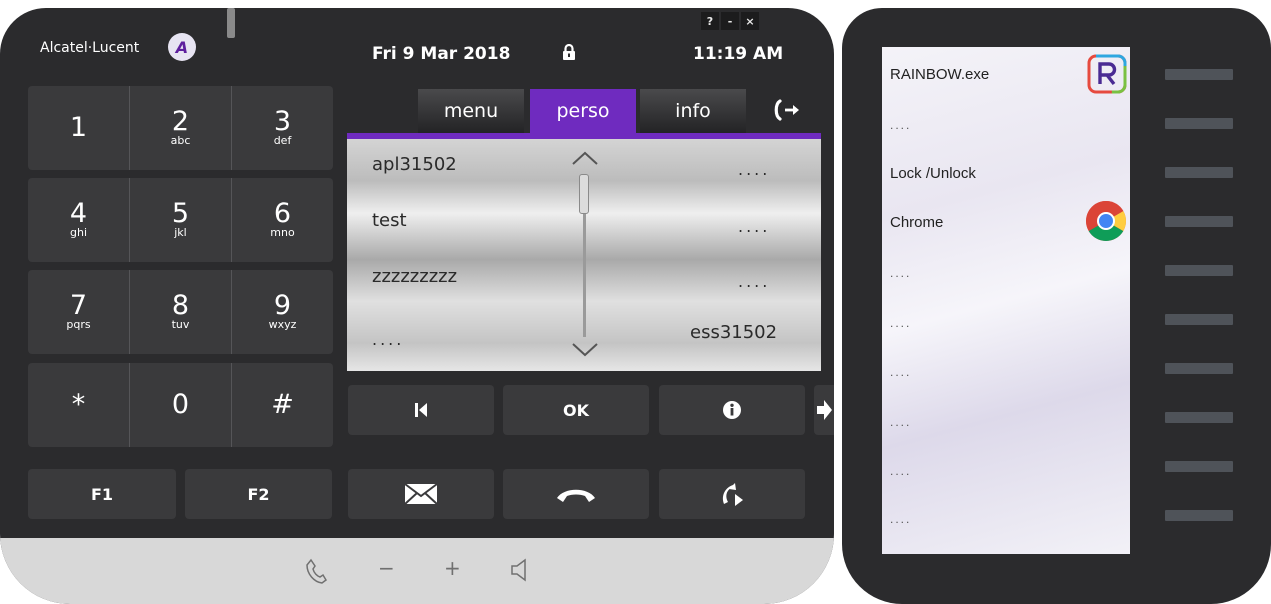 This screenshot has width=1271, height=604. What do you see at coordinates (282, 140) in the screenshot?
I see `key-letters: def` at bounding box center [282, 140].